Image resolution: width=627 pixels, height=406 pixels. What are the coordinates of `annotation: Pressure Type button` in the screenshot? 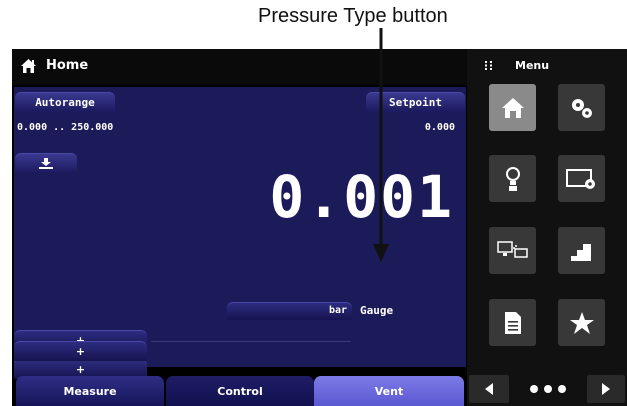 It's located at (313, 24).